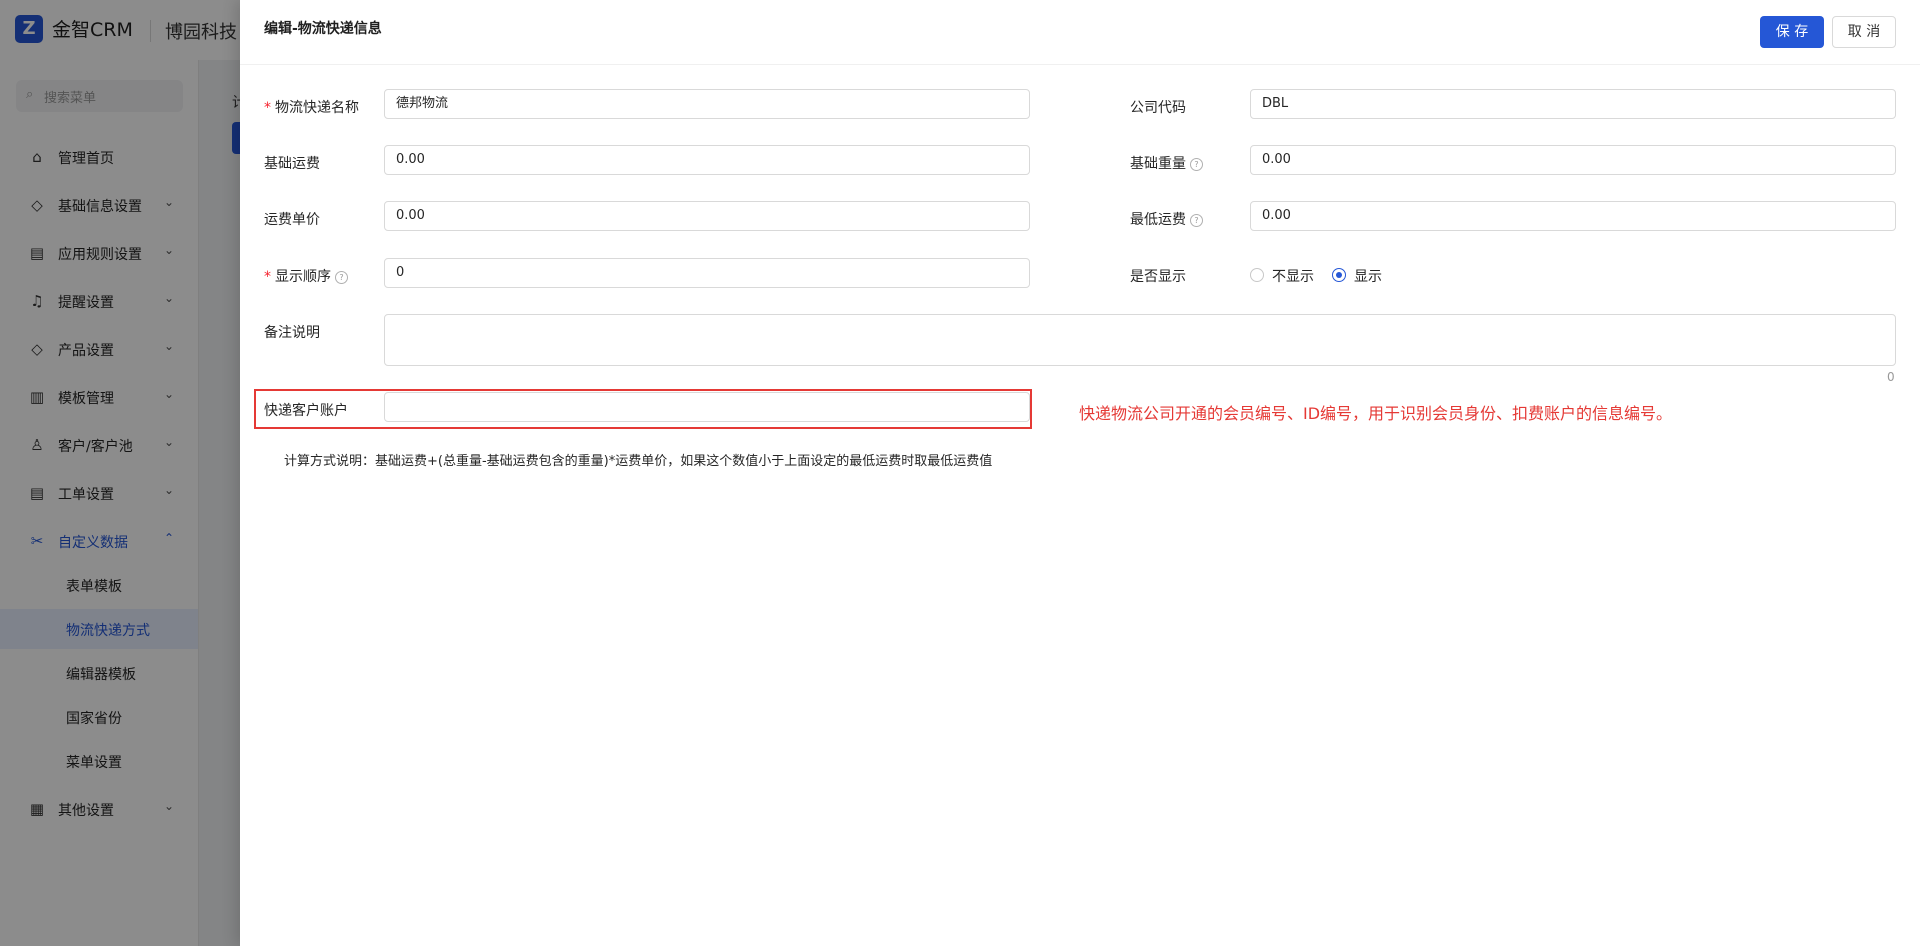 This screenshot has height=946, width=1920. What do you see at coordinates (1573, 160) in the screenshot?
I see `base-weight-input: 0.00` at bounding box center [1573, 160].